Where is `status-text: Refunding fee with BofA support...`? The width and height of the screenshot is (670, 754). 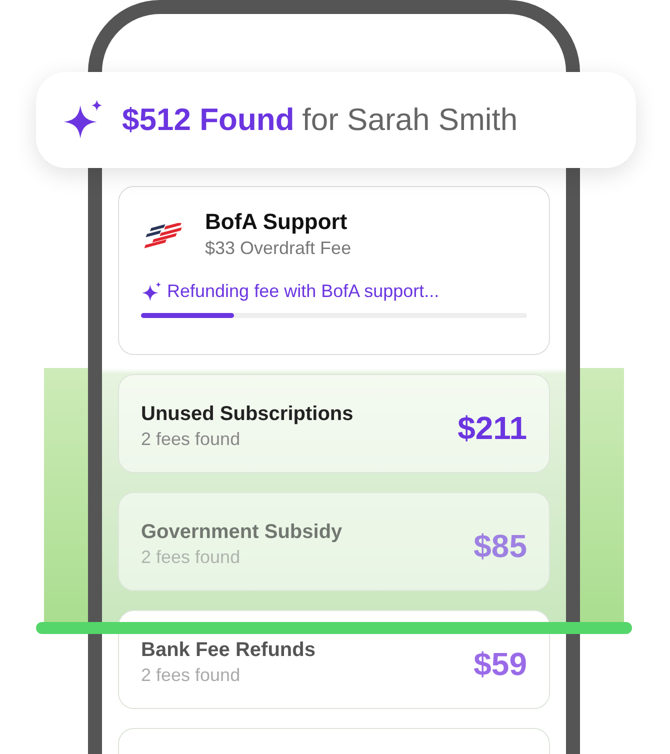
status-text: Refunding fee with BofA support... is located at coordinates (303, 292).